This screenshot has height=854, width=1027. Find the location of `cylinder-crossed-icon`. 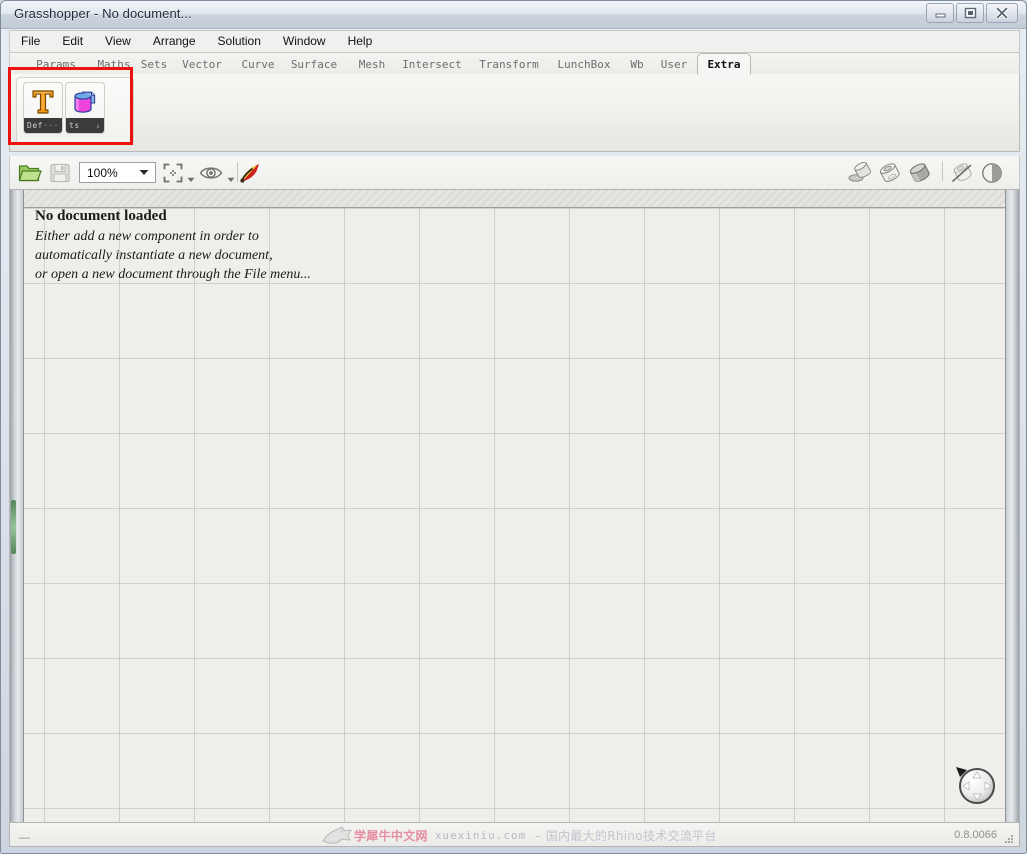

cylinder-crossed-icon is located at coordinates (961, 172).